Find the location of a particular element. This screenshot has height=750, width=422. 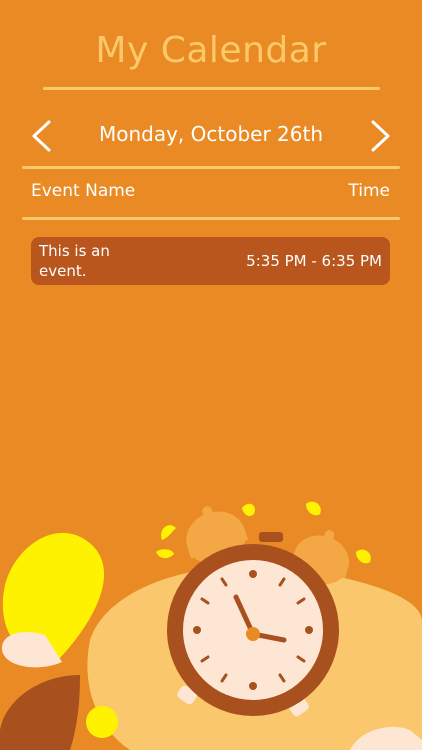

chevron-right-icon is located at coordinates (380, 136).